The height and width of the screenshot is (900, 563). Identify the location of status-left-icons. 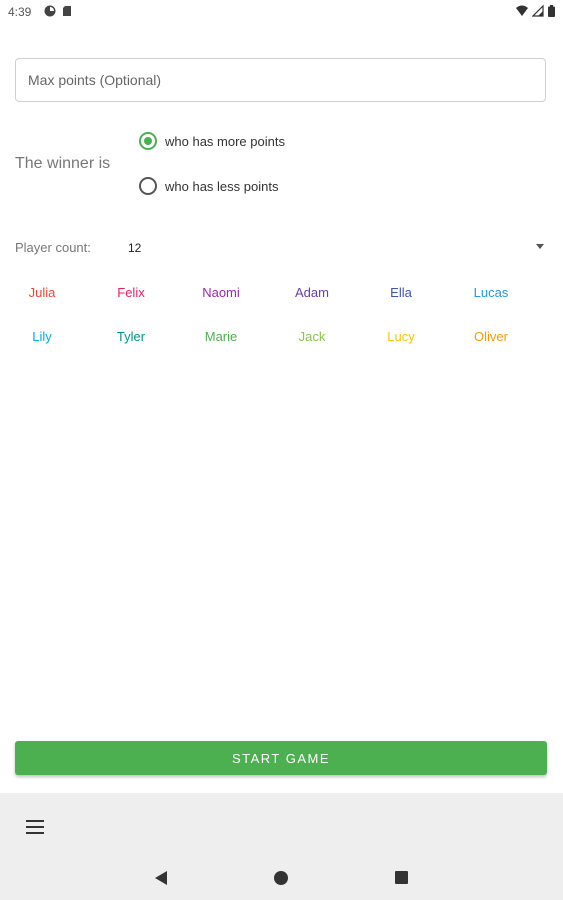
(59, 11).